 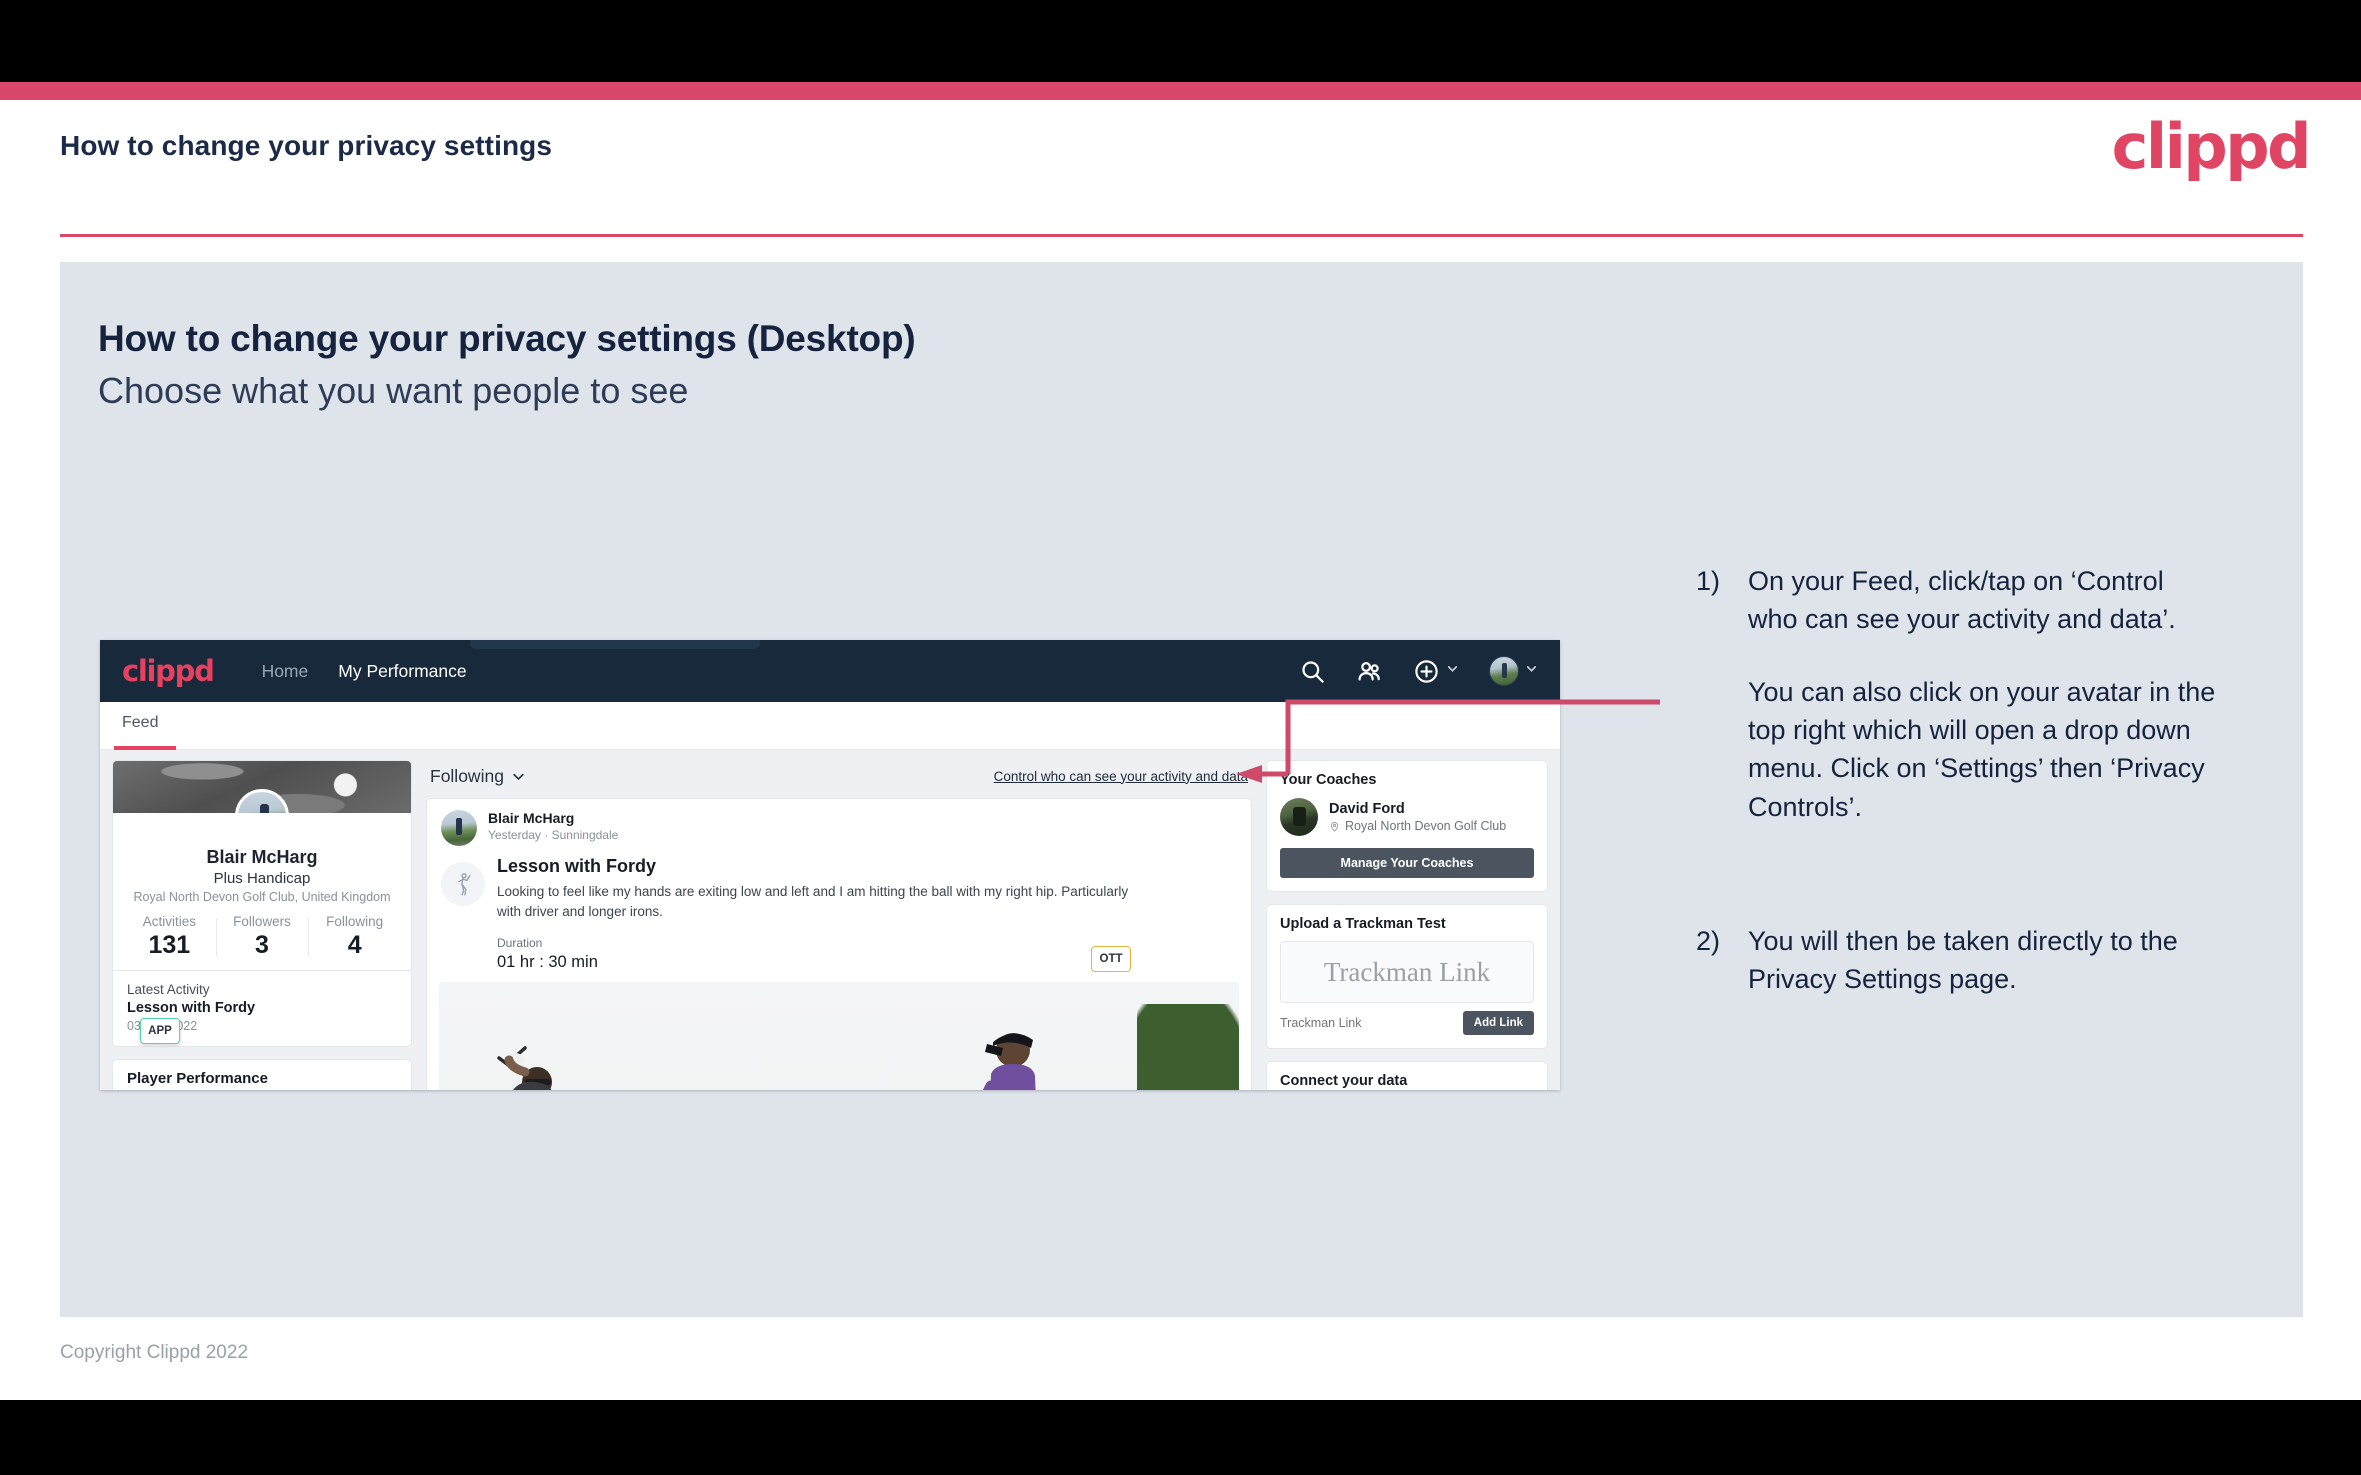 What do you see at coordinates (262, 945) in the screenshot?
I see `stat-value: 3` at bounding box center [262, 945].